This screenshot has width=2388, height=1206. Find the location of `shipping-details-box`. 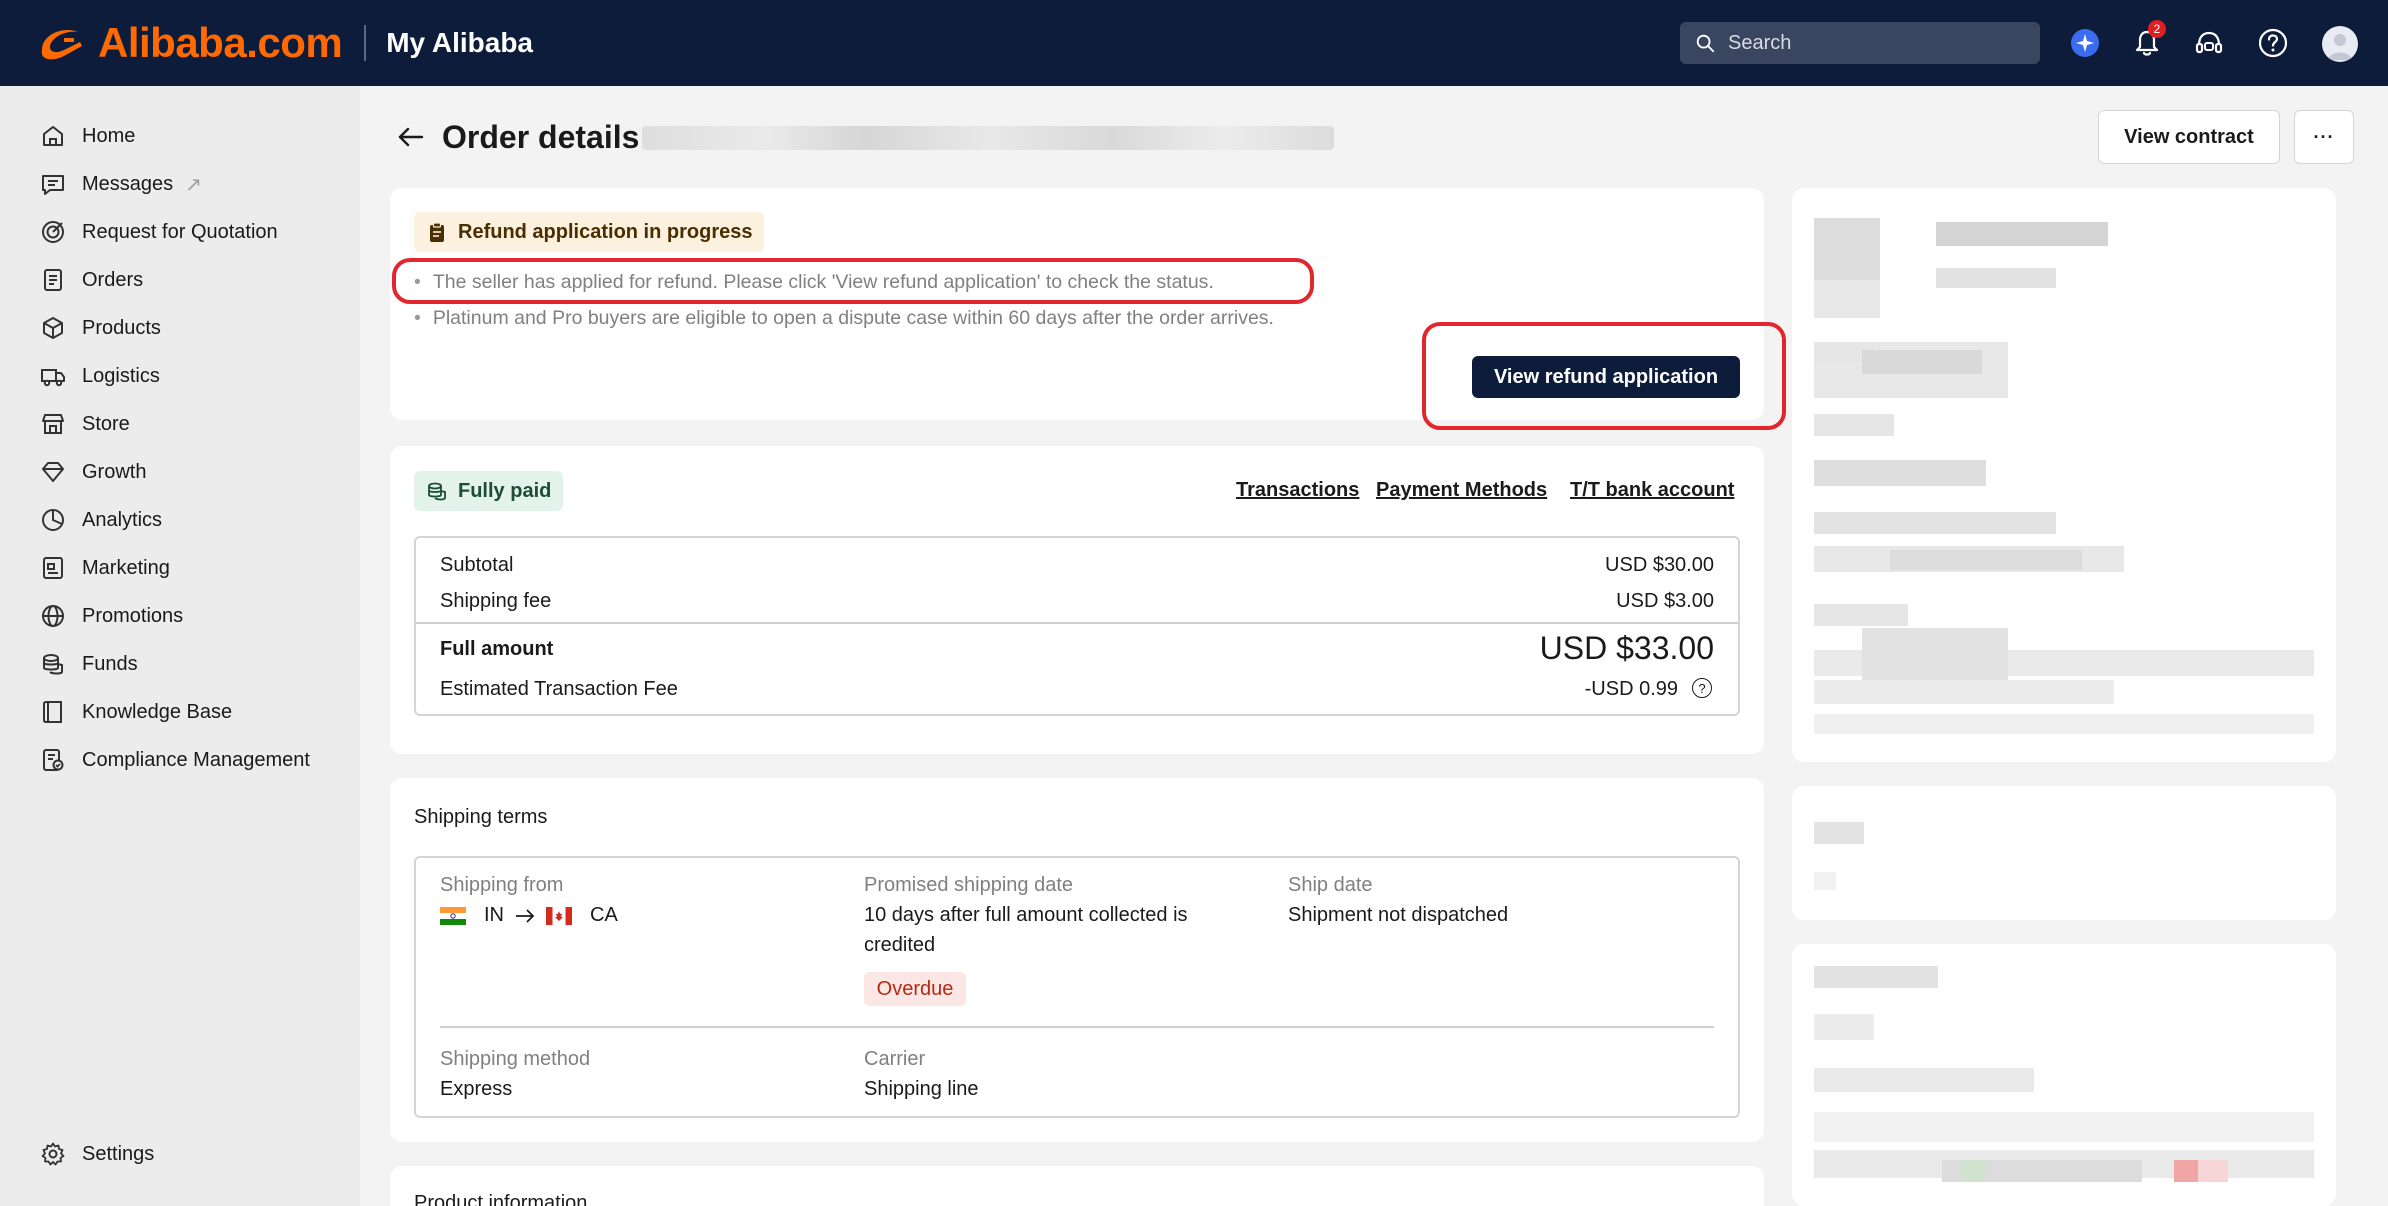

shipping-details-box is located at coordinates (1077, 987).